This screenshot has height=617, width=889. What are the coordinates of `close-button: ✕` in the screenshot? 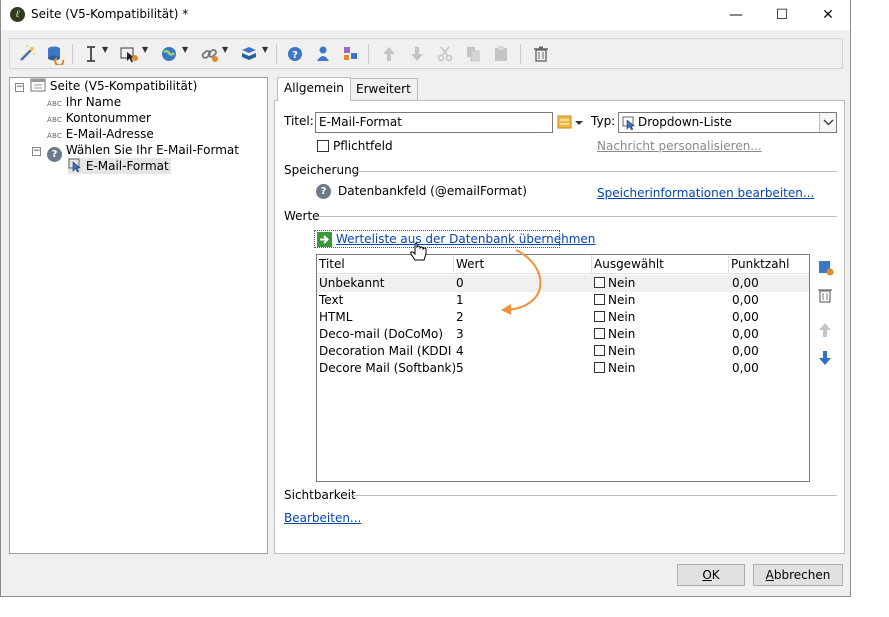 It's located at (828, 15).